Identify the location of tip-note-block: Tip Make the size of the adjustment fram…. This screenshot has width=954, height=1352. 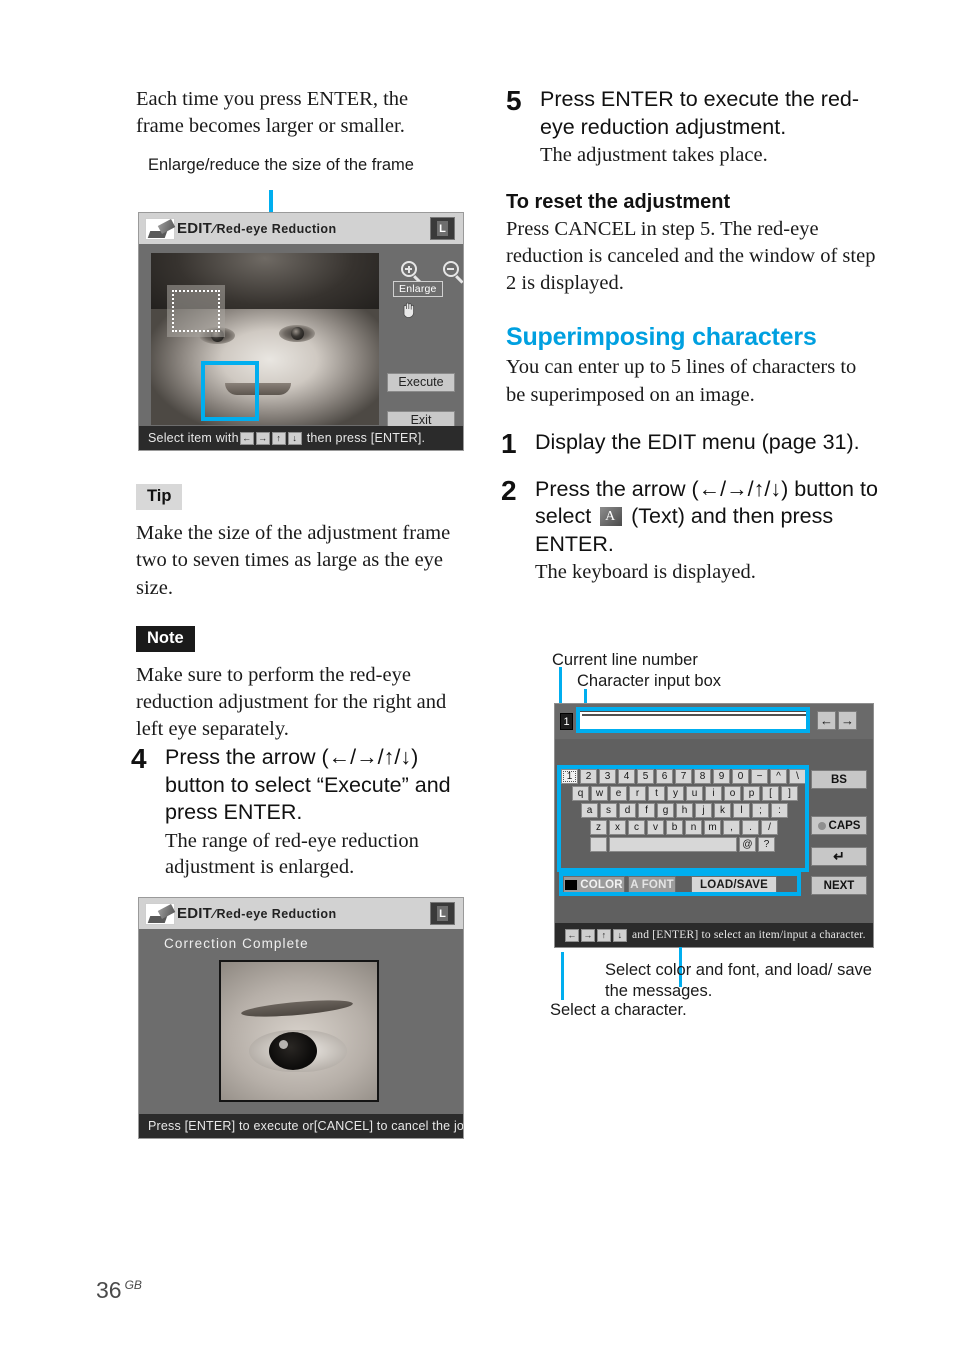
(306, 614).